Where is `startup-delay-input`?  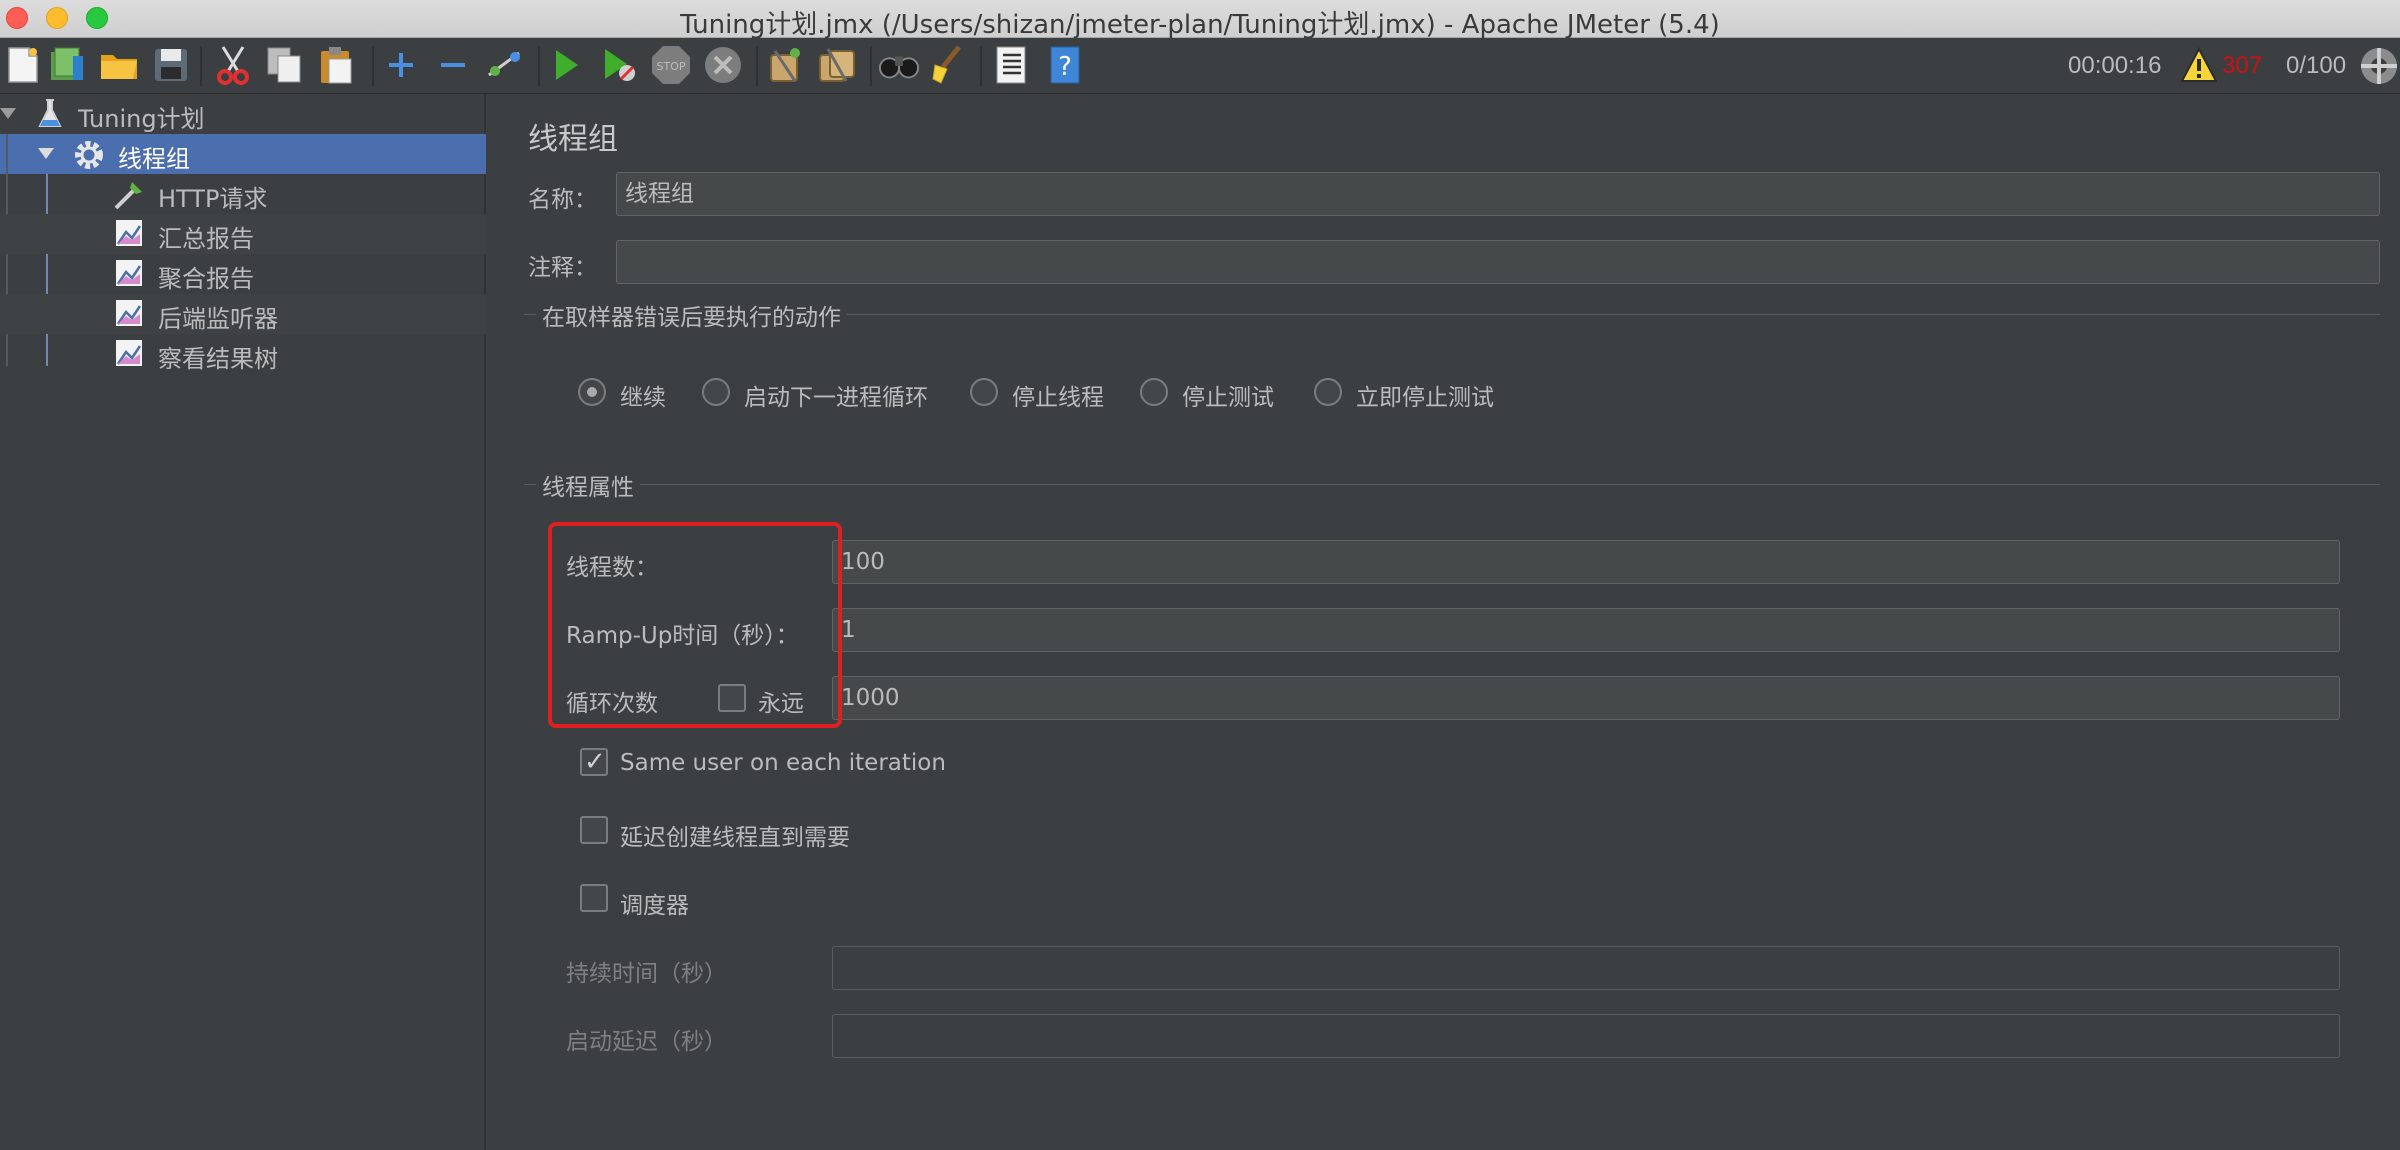 startup-delay-input is located at coordinates (1586, 1036).